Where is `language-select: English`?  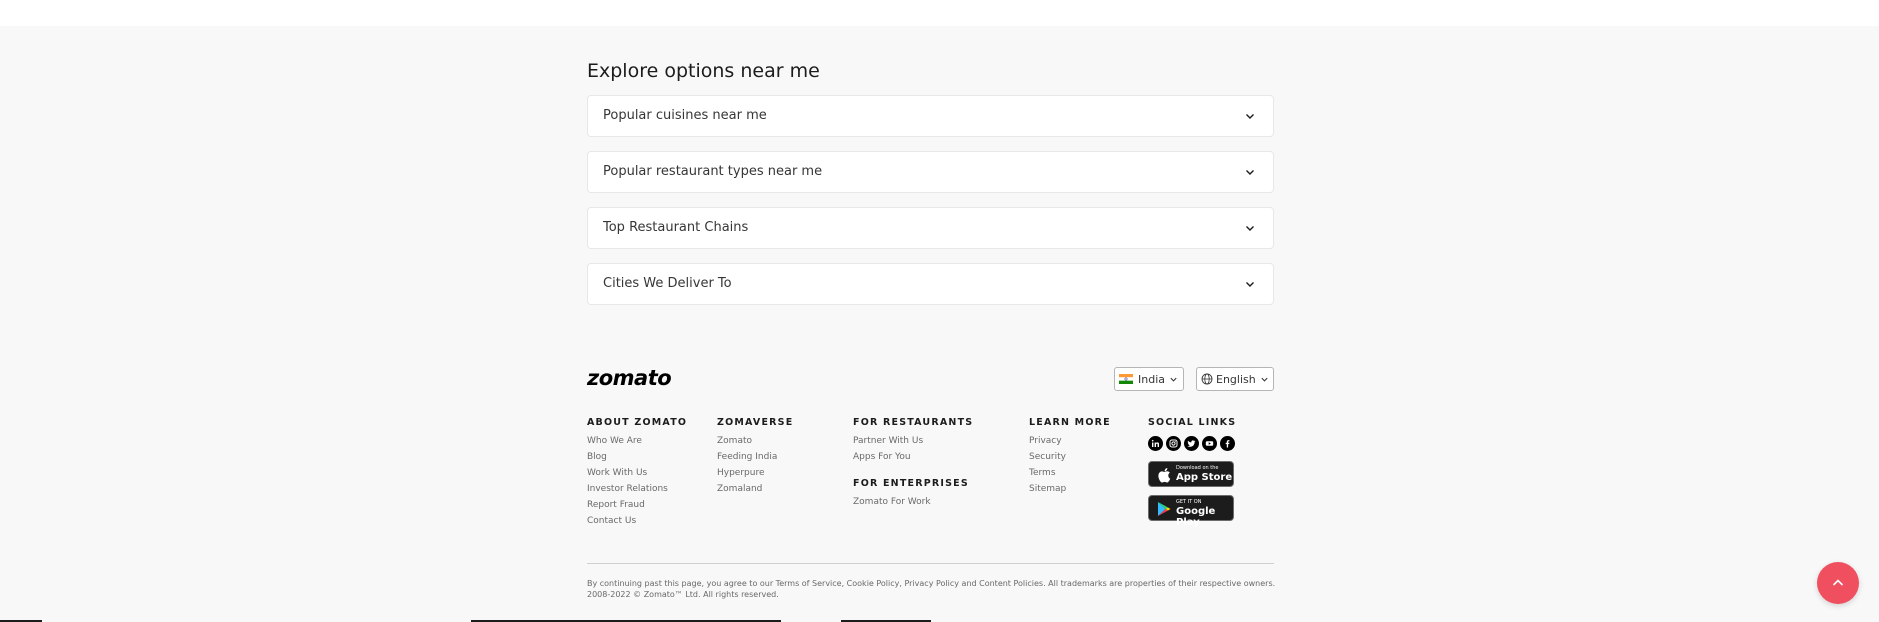 language-select: English is located at coordinates (1235, 379).